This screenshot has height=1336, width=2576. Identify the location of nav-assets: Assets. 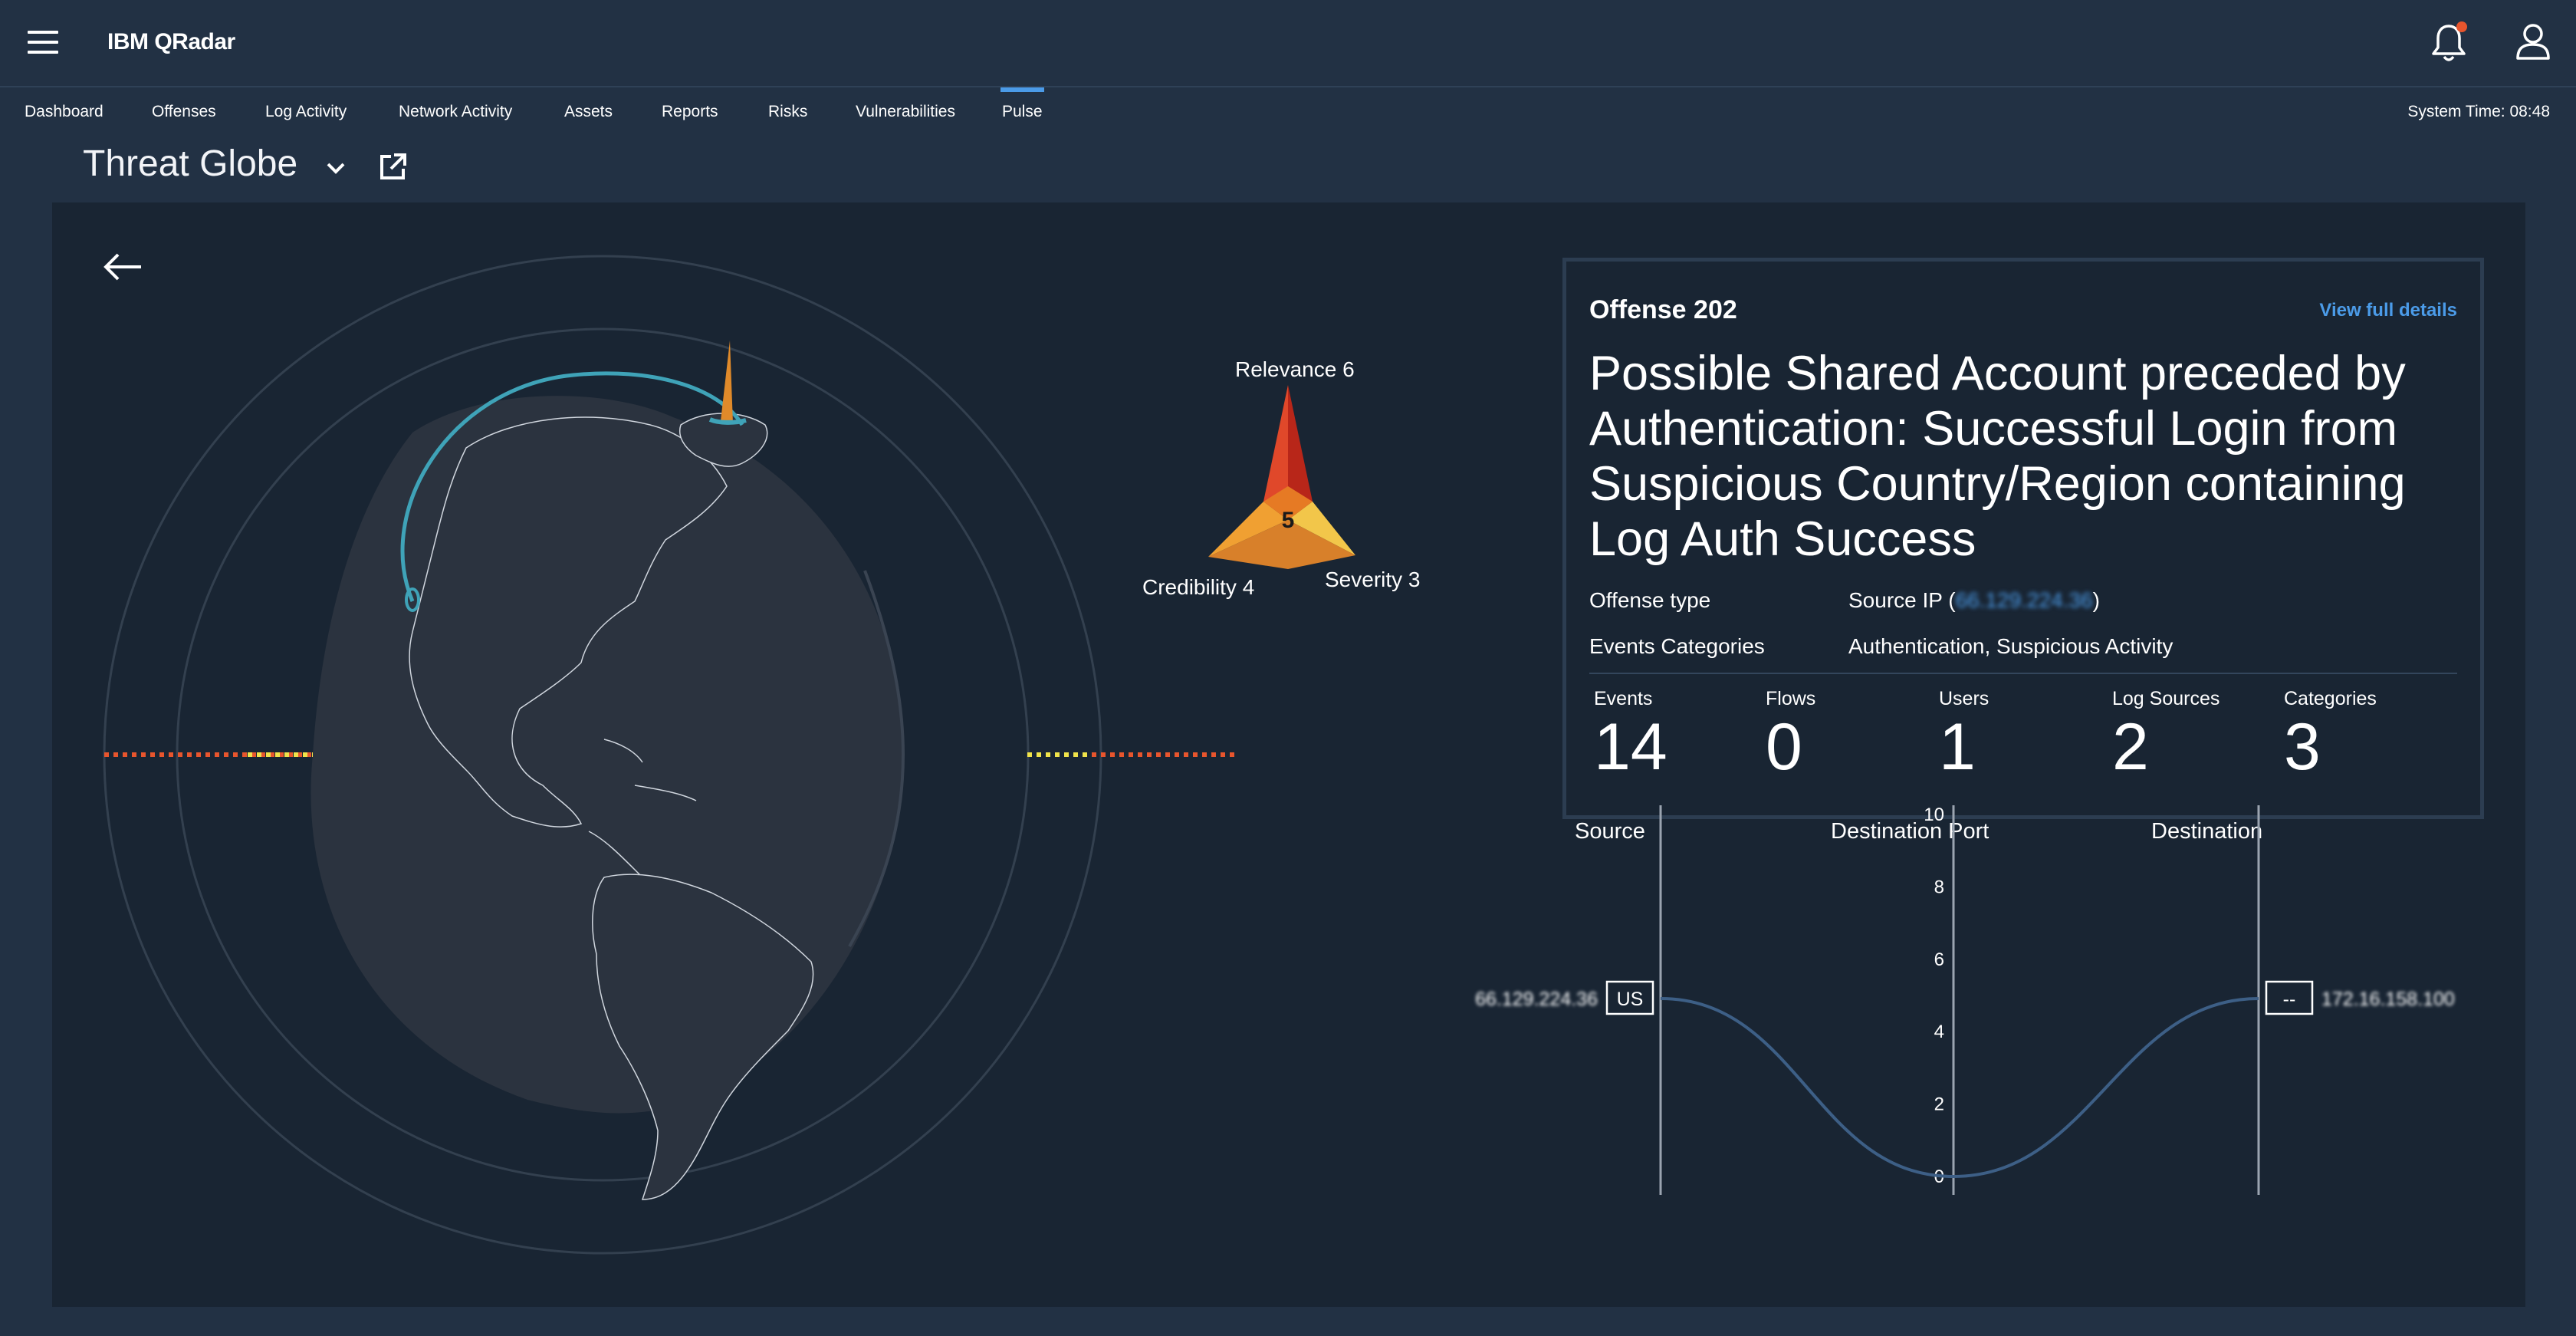
(588, 112).